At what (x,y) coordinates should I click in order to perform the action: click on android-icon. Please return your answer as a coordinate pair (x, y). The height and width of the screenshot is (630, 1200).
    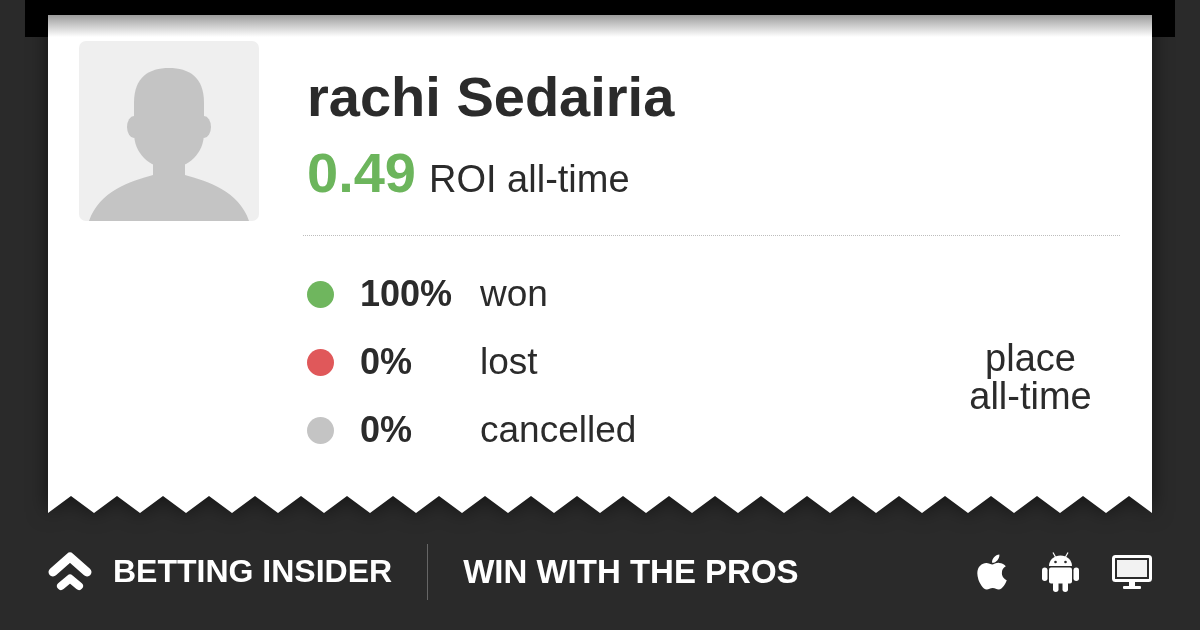
    Looking at the image, I should click on (1060, 571).